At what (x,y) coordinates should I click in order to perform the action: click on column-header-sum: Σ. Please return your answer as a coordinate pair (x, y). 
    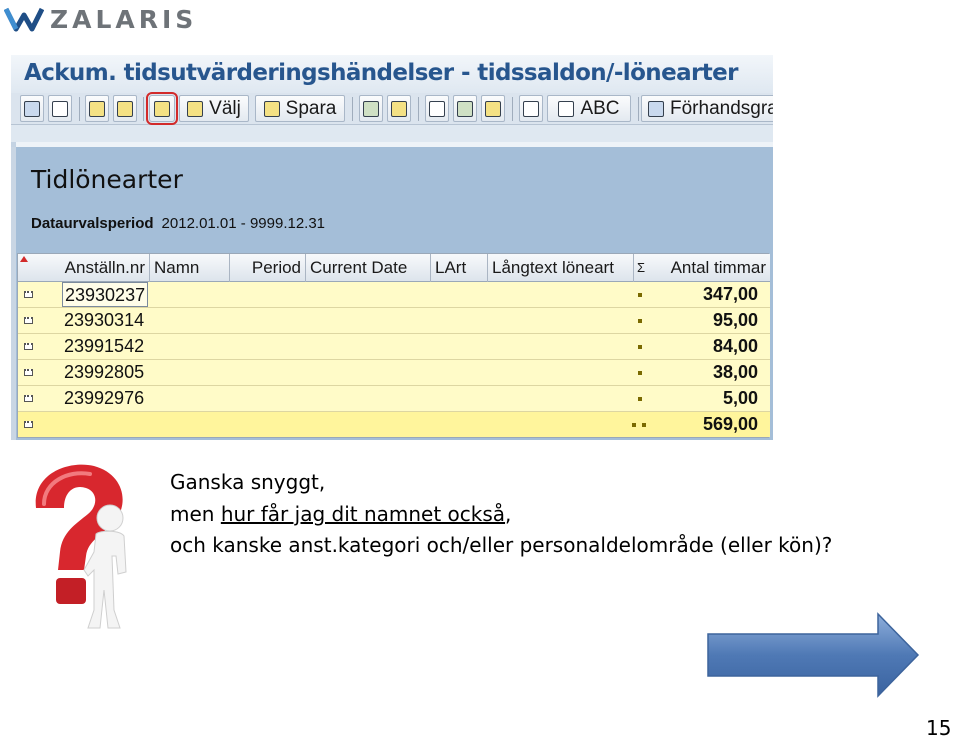
    Looking at the image, I should click on (644, 268).